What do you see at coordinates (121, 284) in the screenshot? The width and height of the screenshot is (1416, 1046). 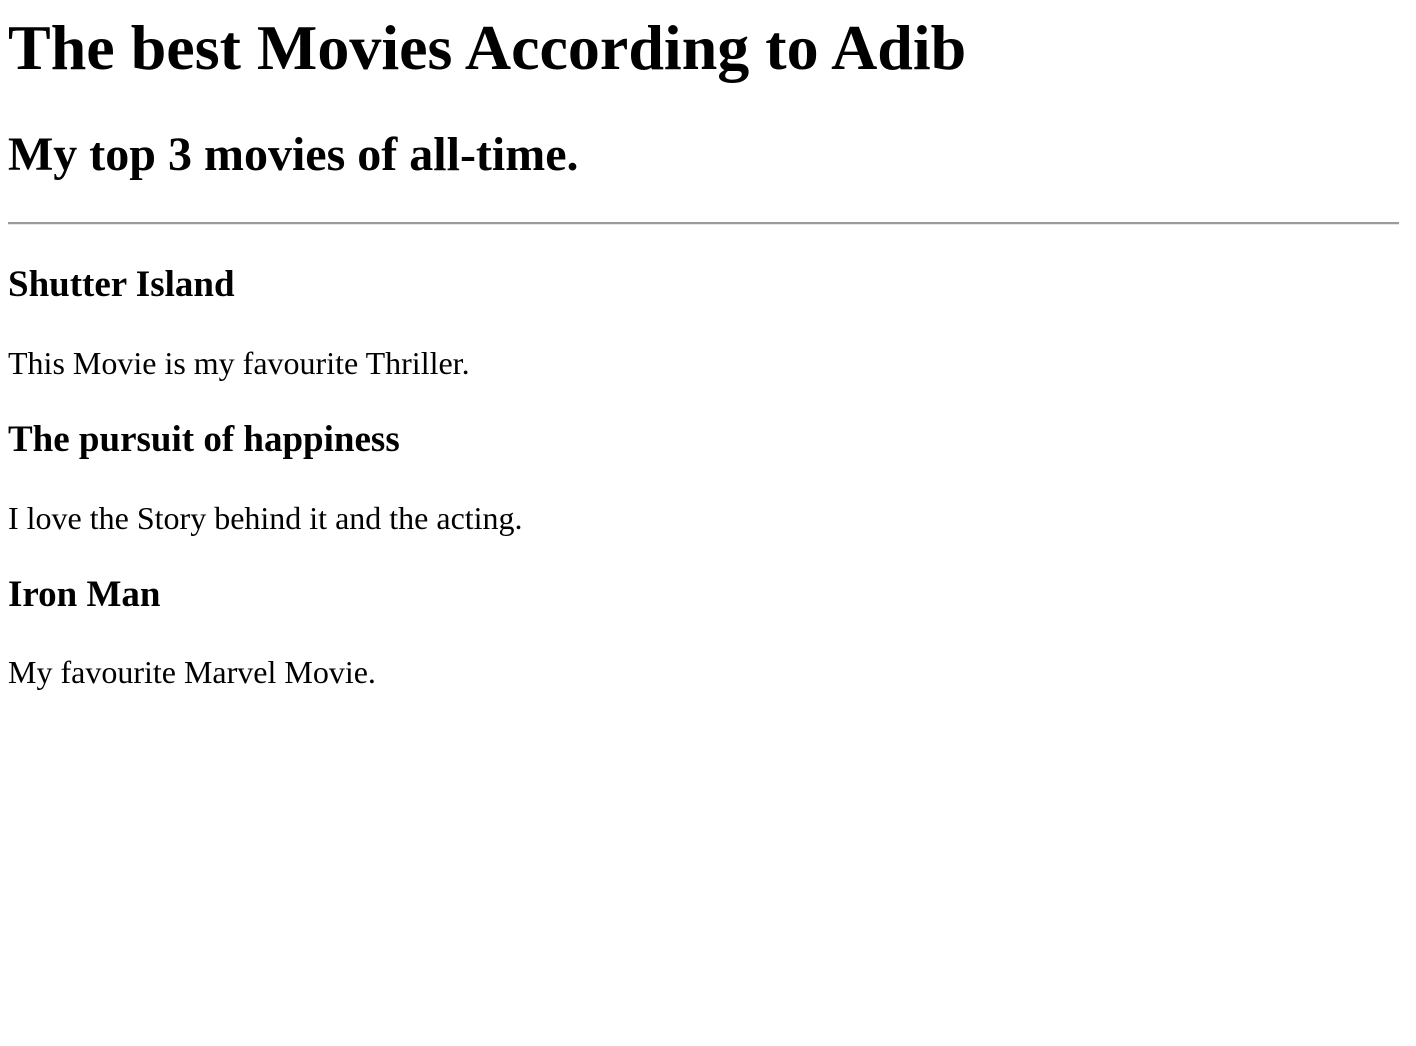 I see `movie-title-shutter-island: Shutter Island` at bounding box center [121, 284].